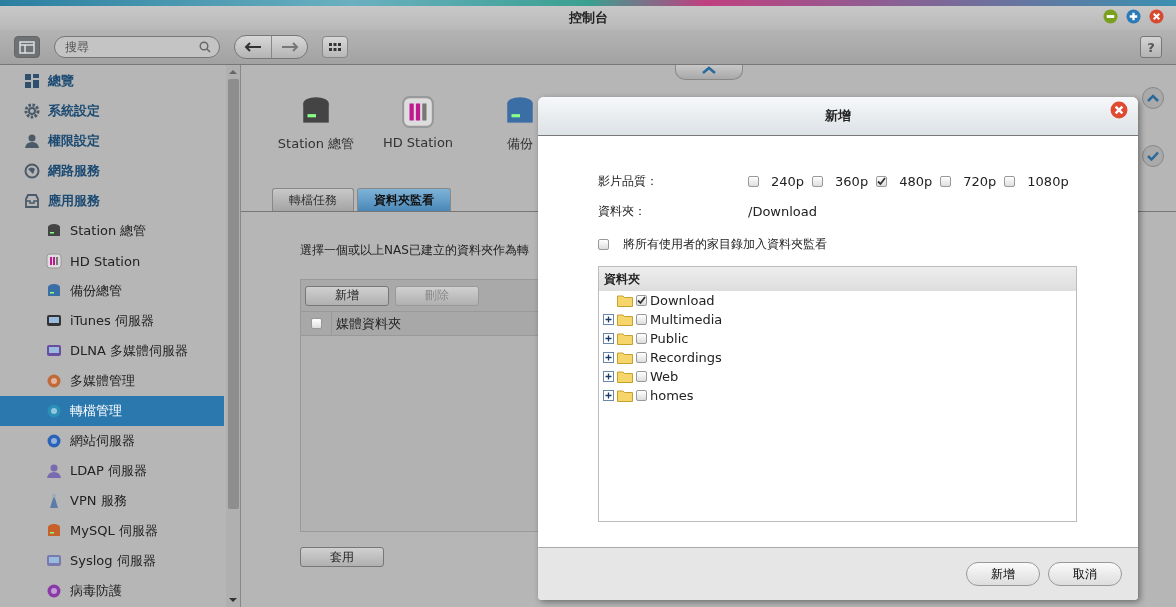 Image resolution: width=1176 pixels, height=607 pixels. I want to click on up-button, so click(1153, 98).